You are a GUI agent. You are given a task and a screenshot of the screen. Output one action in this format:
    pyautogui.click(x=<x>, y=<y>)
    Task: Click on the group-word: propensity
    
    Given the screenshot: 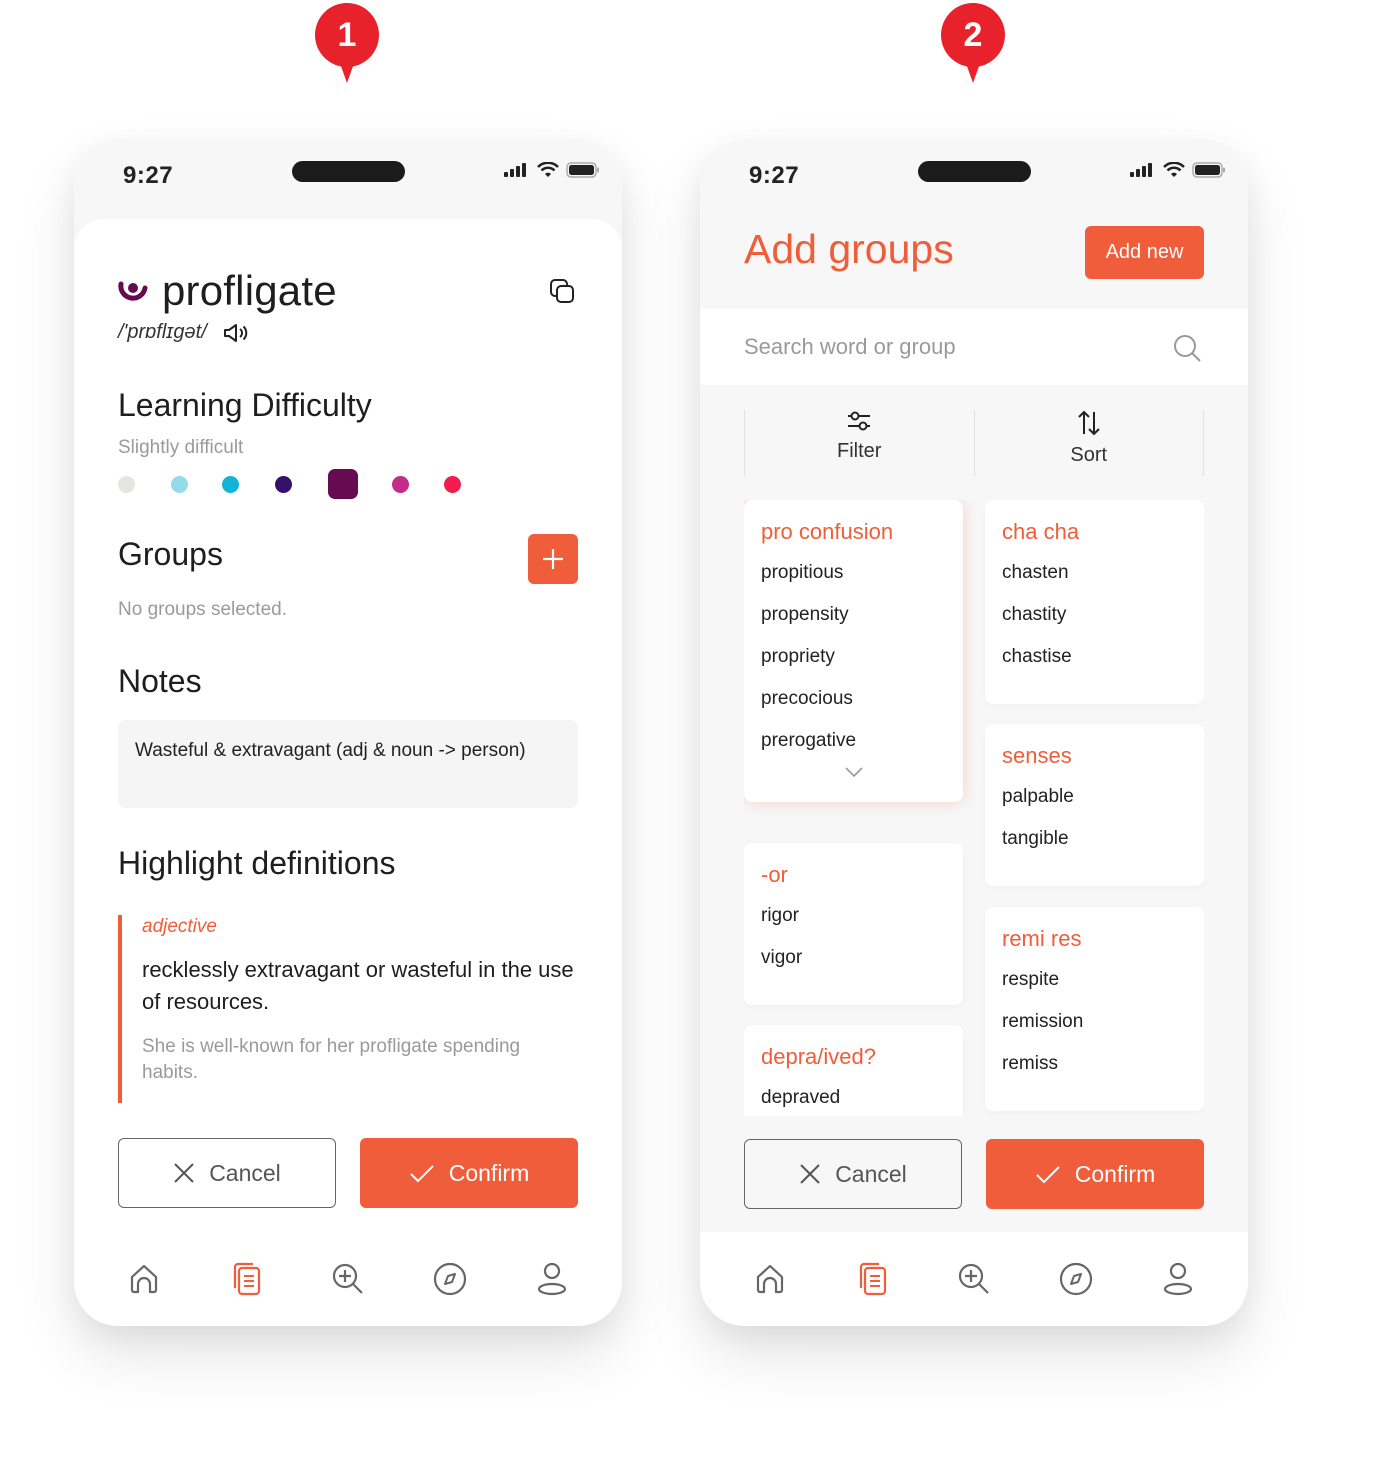 What is the action you would take?
    pyautogui.click(x=805, y=614)
    